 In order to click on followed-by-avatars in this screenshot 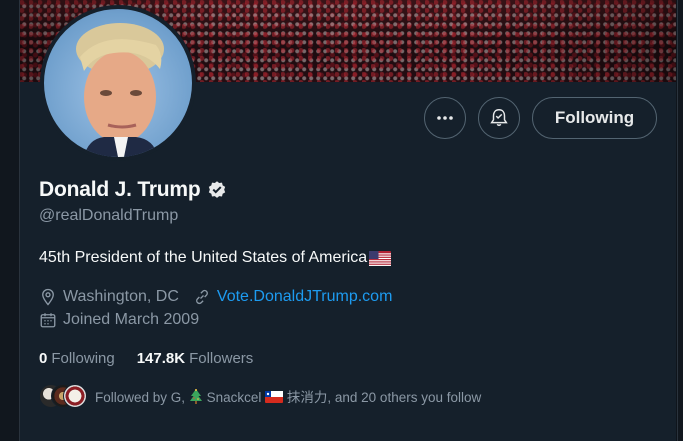, I will do `click(63, 396)`.